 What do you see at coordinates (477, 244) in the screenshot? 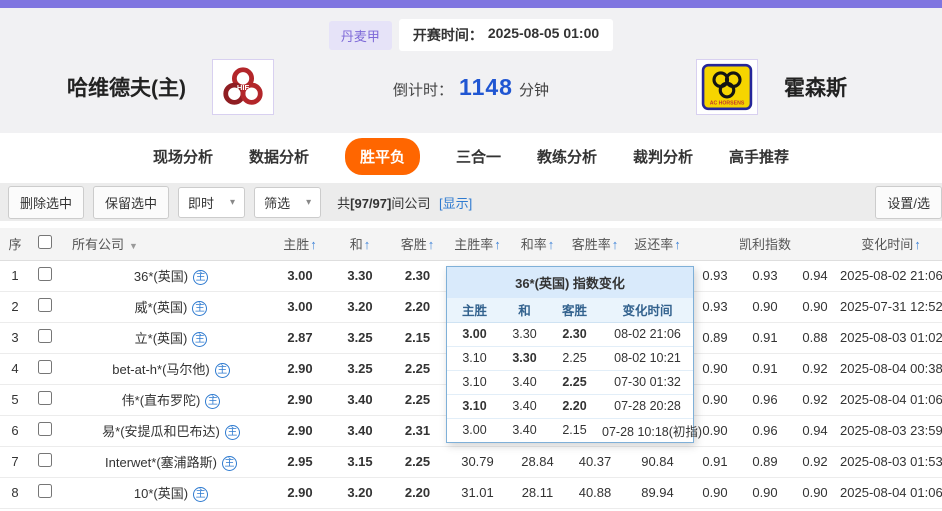
I see `col-home-rate: 主胜率↑` at bounding box center [477, 244].